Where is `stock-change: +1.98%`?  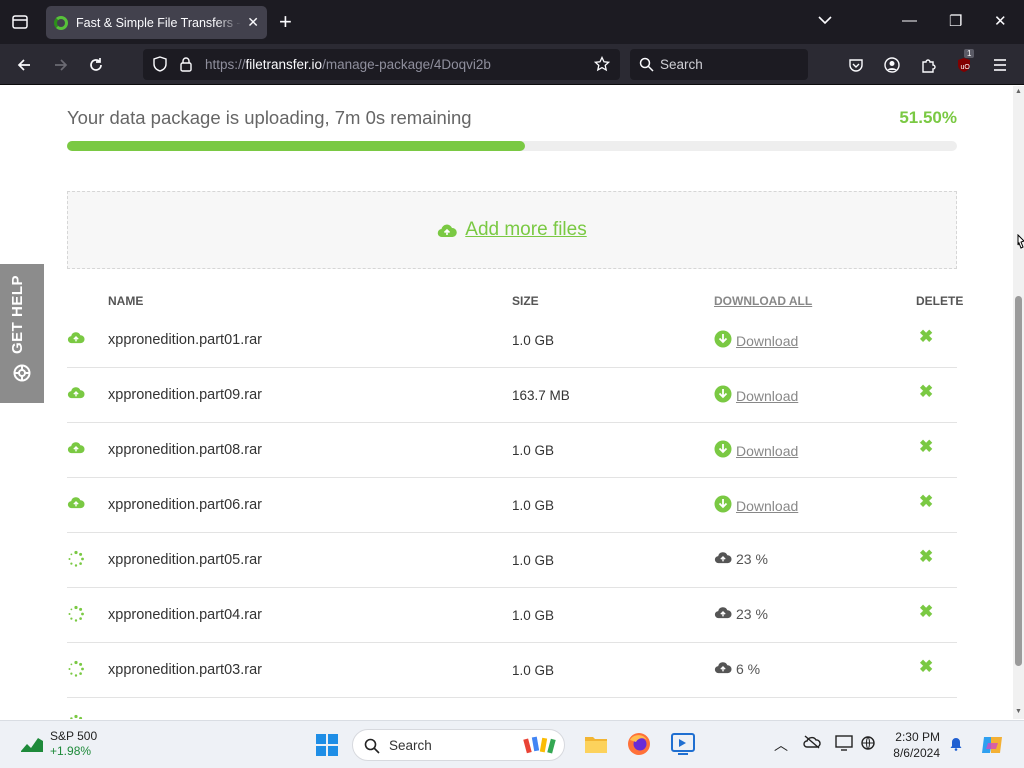
stock-change: +1.98% is located at coordinates (71, 751).